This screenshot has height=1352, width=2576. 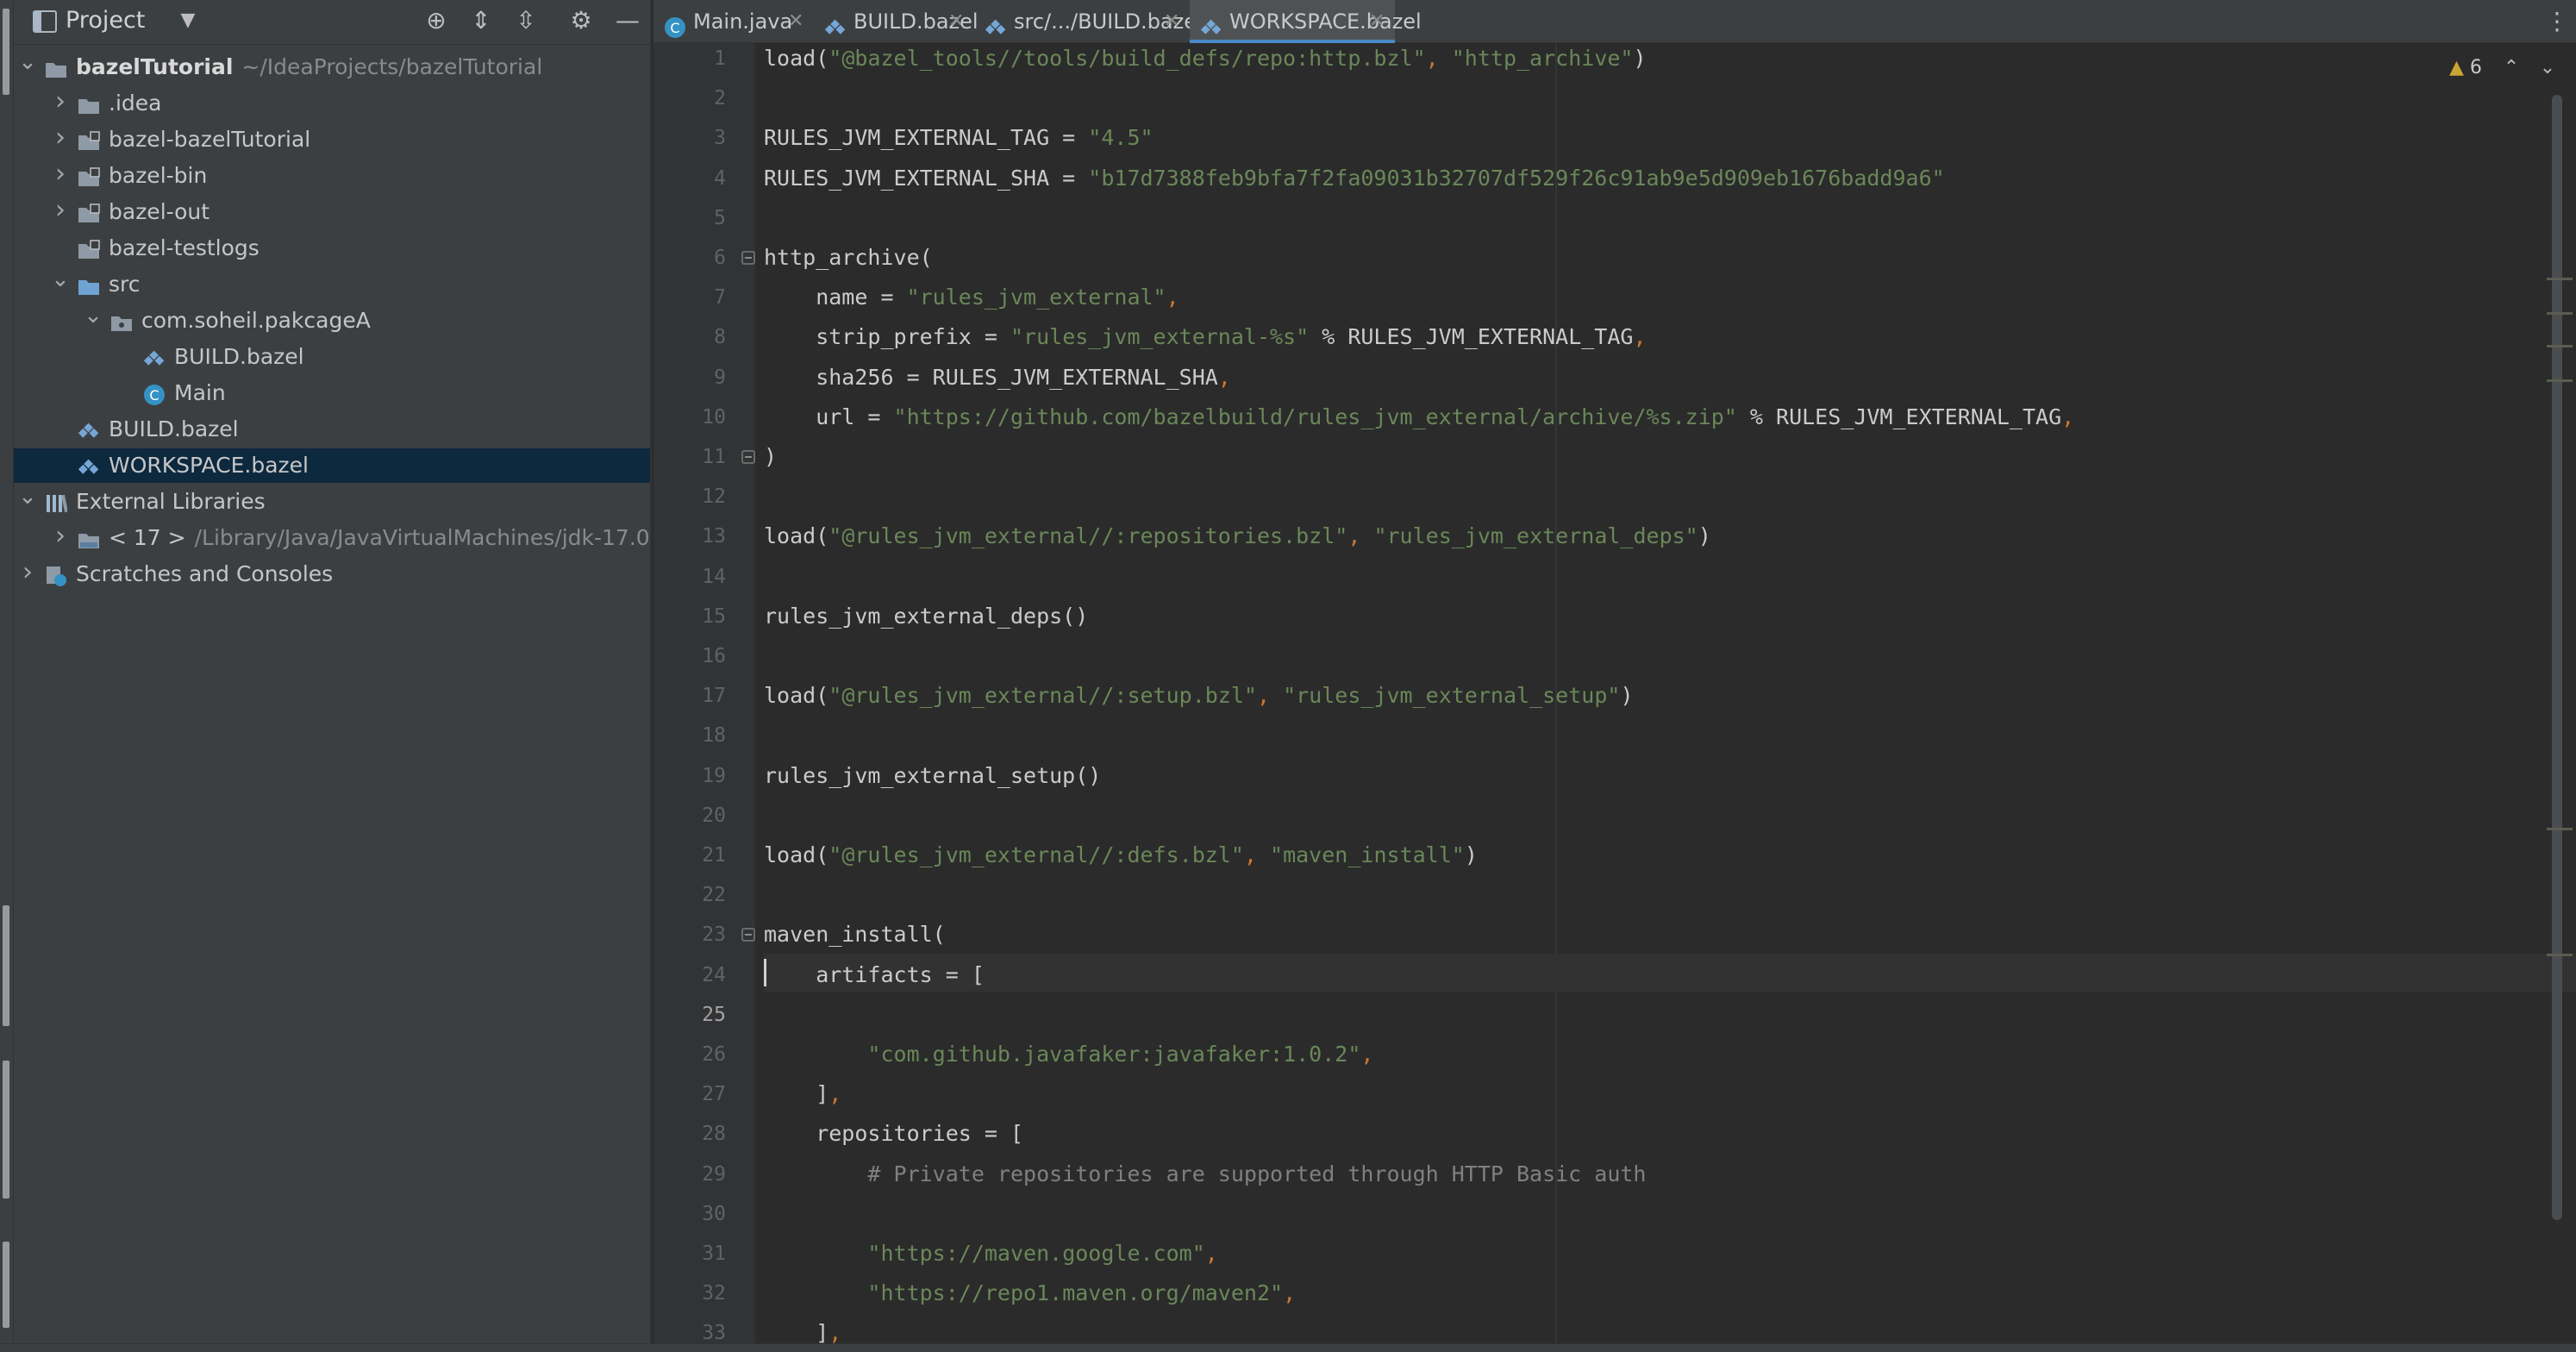 I want to click on line-number: 33, so click(x=714, y=1332).